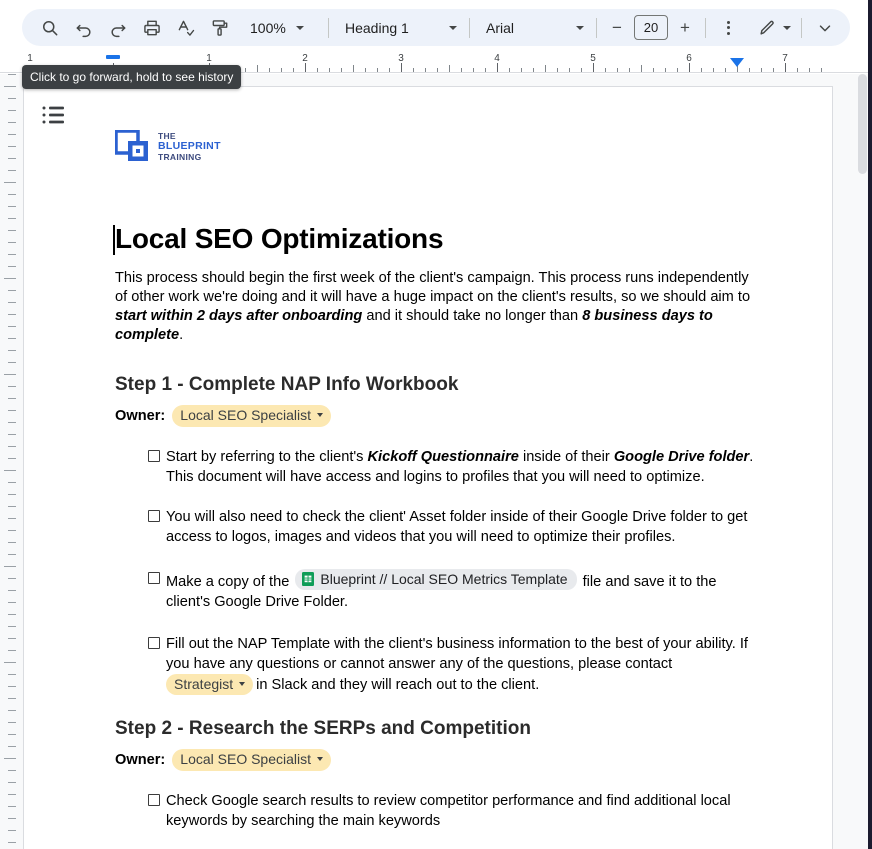 The width and height of the screenshot is (872, 849). I want to click on zoom-level-select: 100%, so click(281, 28).